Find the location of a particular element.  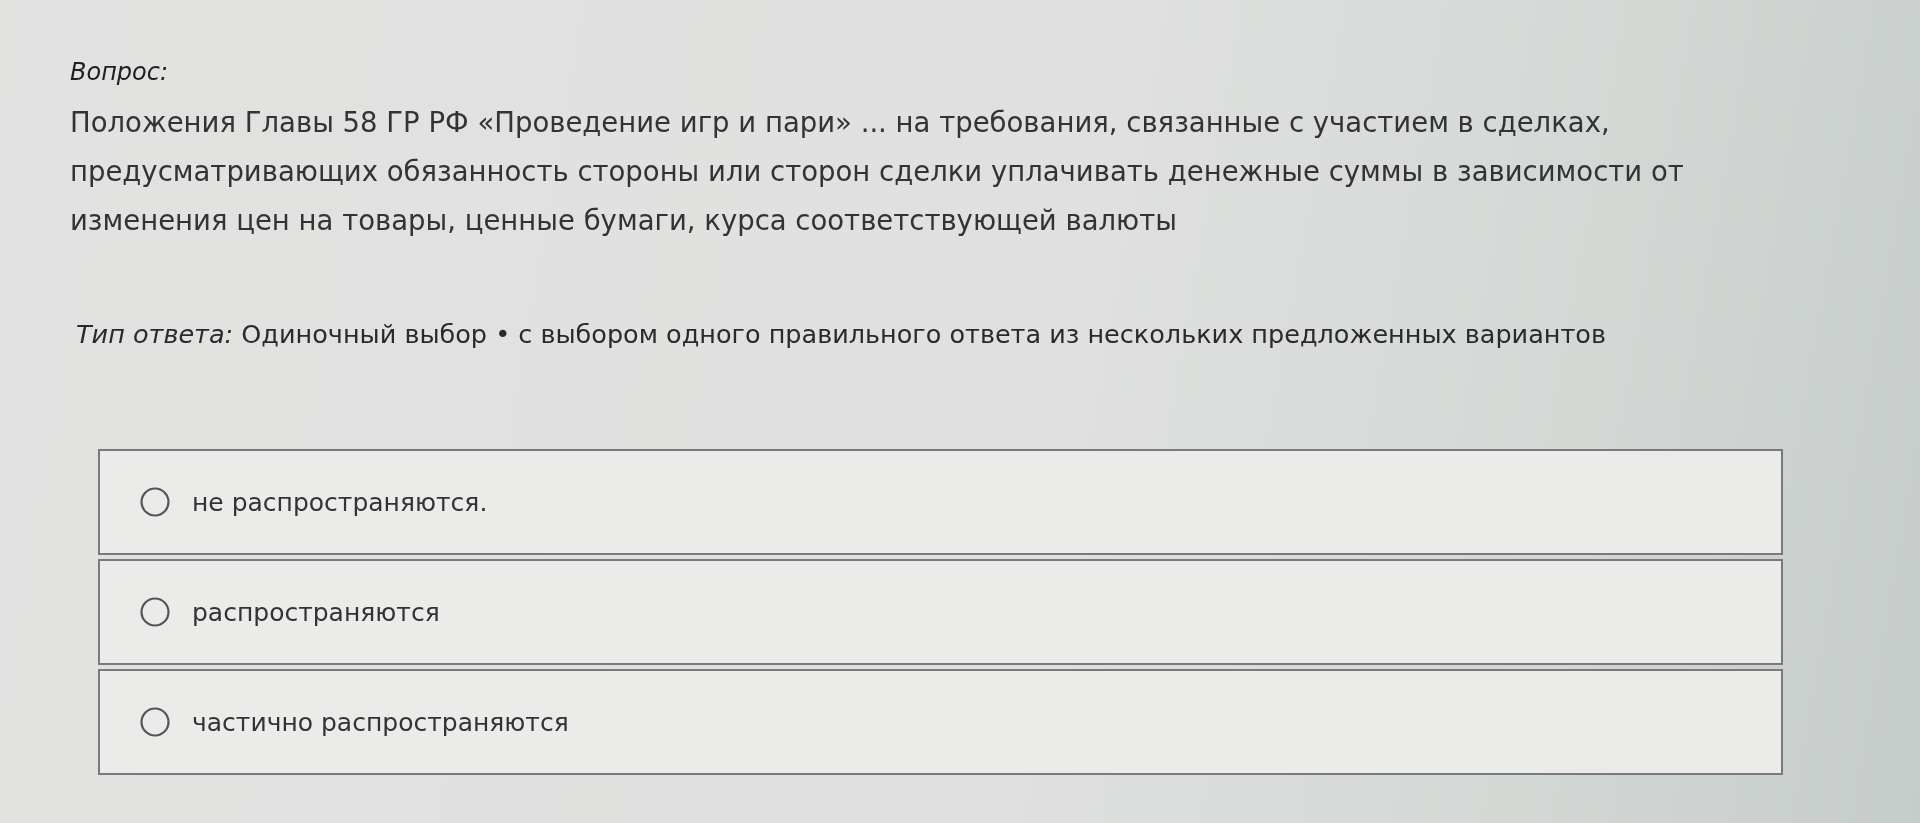

answer-option: распространяются is located at coordinates (940, 612).